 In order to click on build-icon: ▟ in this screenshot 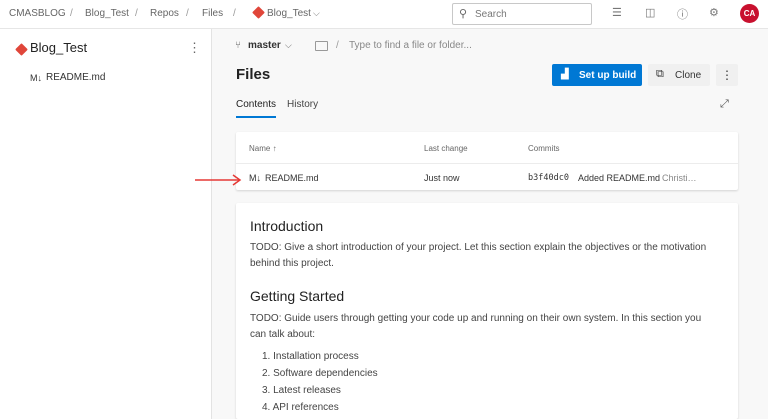, I will do `click(565, 74)`.